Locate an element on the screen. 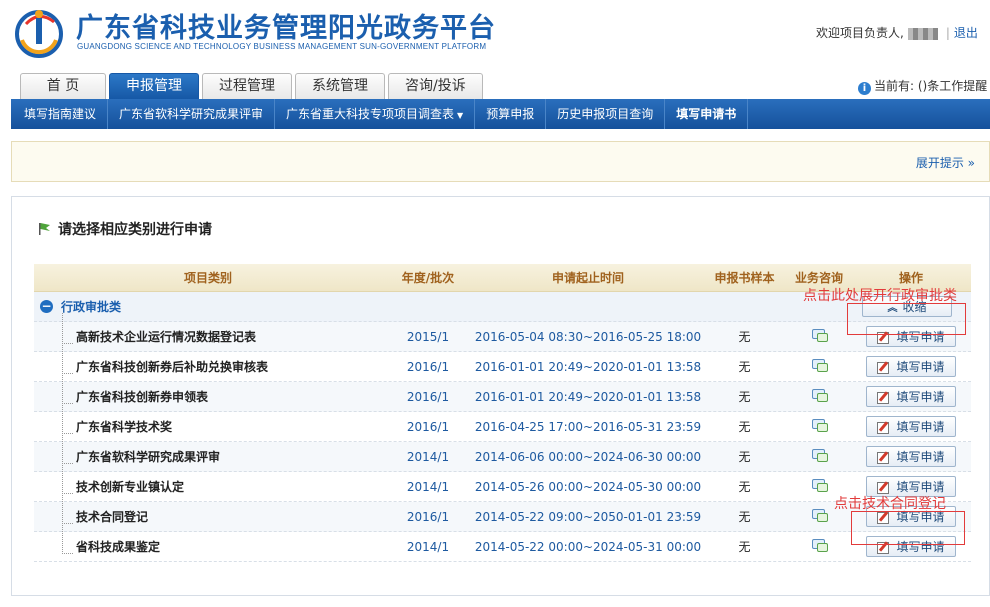 The height and width of the screenshot is (607, 990). expand-hint-link: 展开提示 » is located at coordinates (945, 162).